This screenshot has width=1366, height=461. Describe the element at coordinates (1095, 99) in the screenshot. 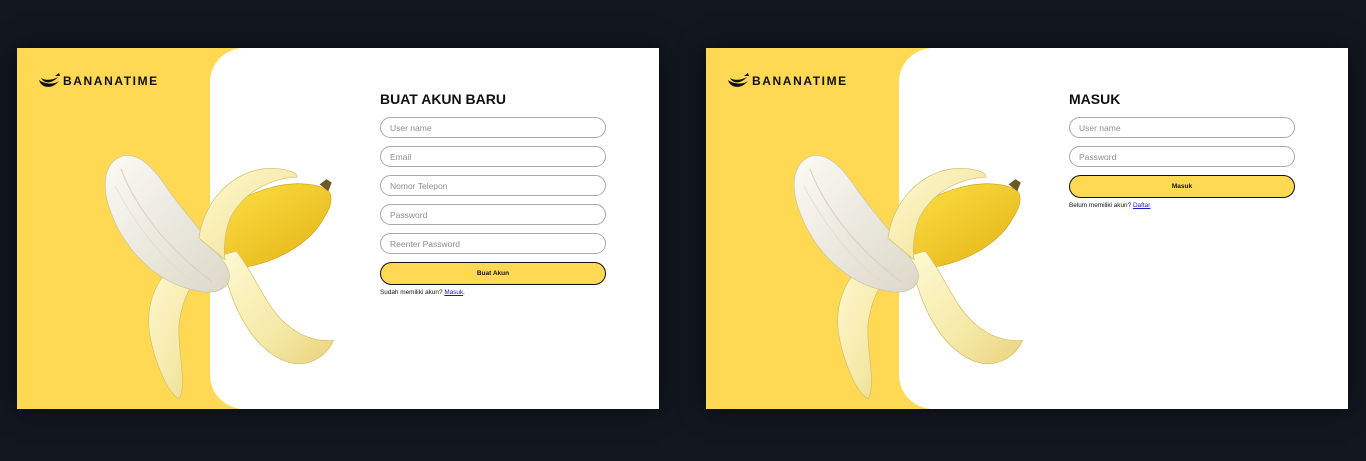

I see `page-title: MASUK` at that location.